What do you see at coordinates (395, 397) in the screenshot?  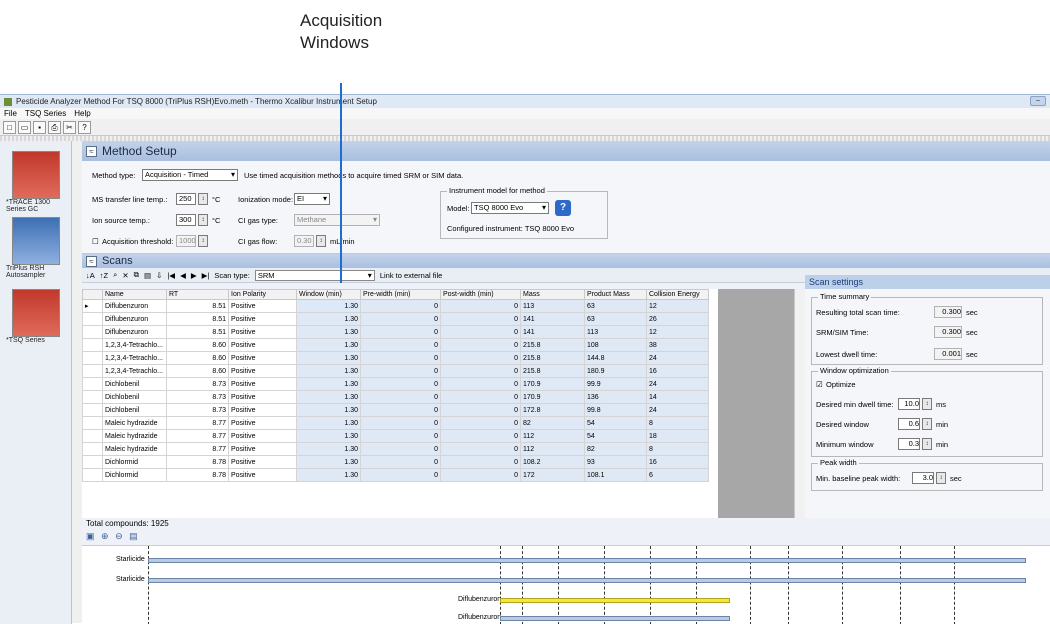 I see `table-row: Dichlobenil 8.73 Positive 1.30 0 0 170.9 136 14` at bounding box center [395, 397].